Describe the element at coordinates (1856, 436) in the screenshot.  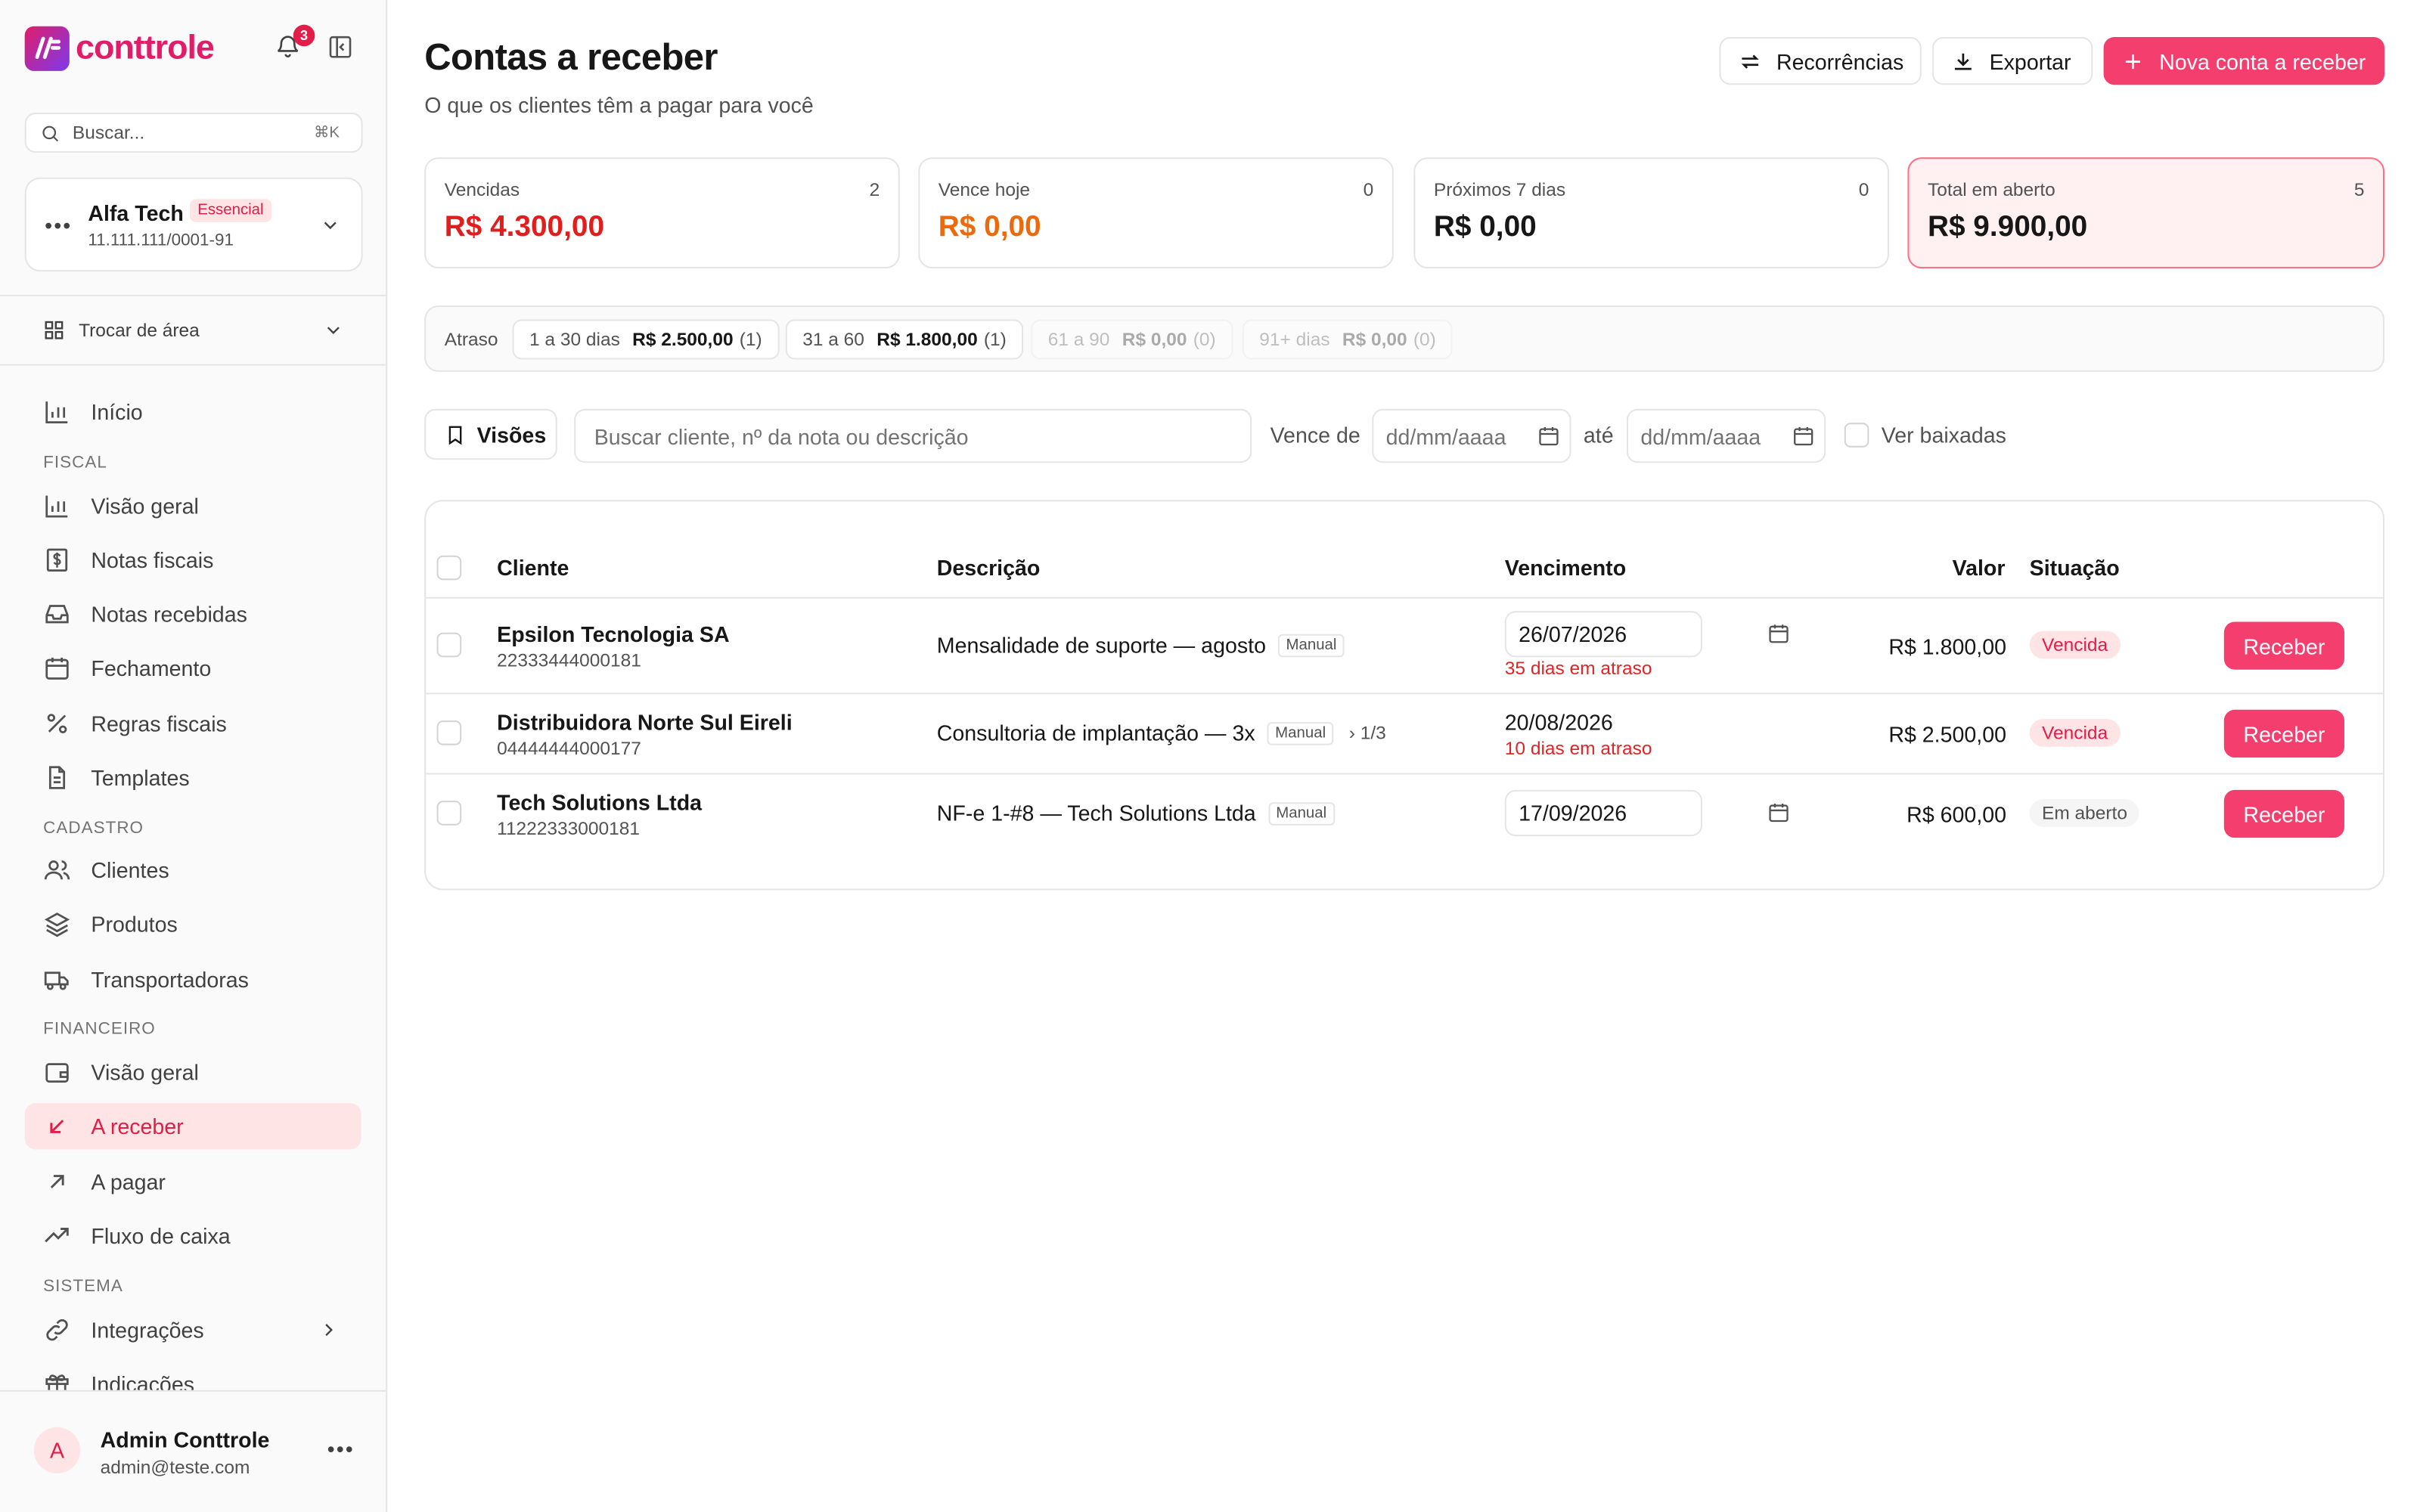
I see `ver-baixadas-checkbox` at that location.